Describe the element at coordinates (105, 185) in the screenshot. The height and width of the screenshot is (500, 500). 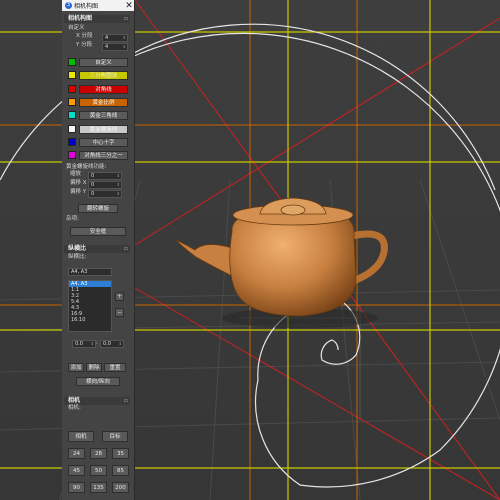
I see `offset-x-spinner: 0 ⇕` at that location.